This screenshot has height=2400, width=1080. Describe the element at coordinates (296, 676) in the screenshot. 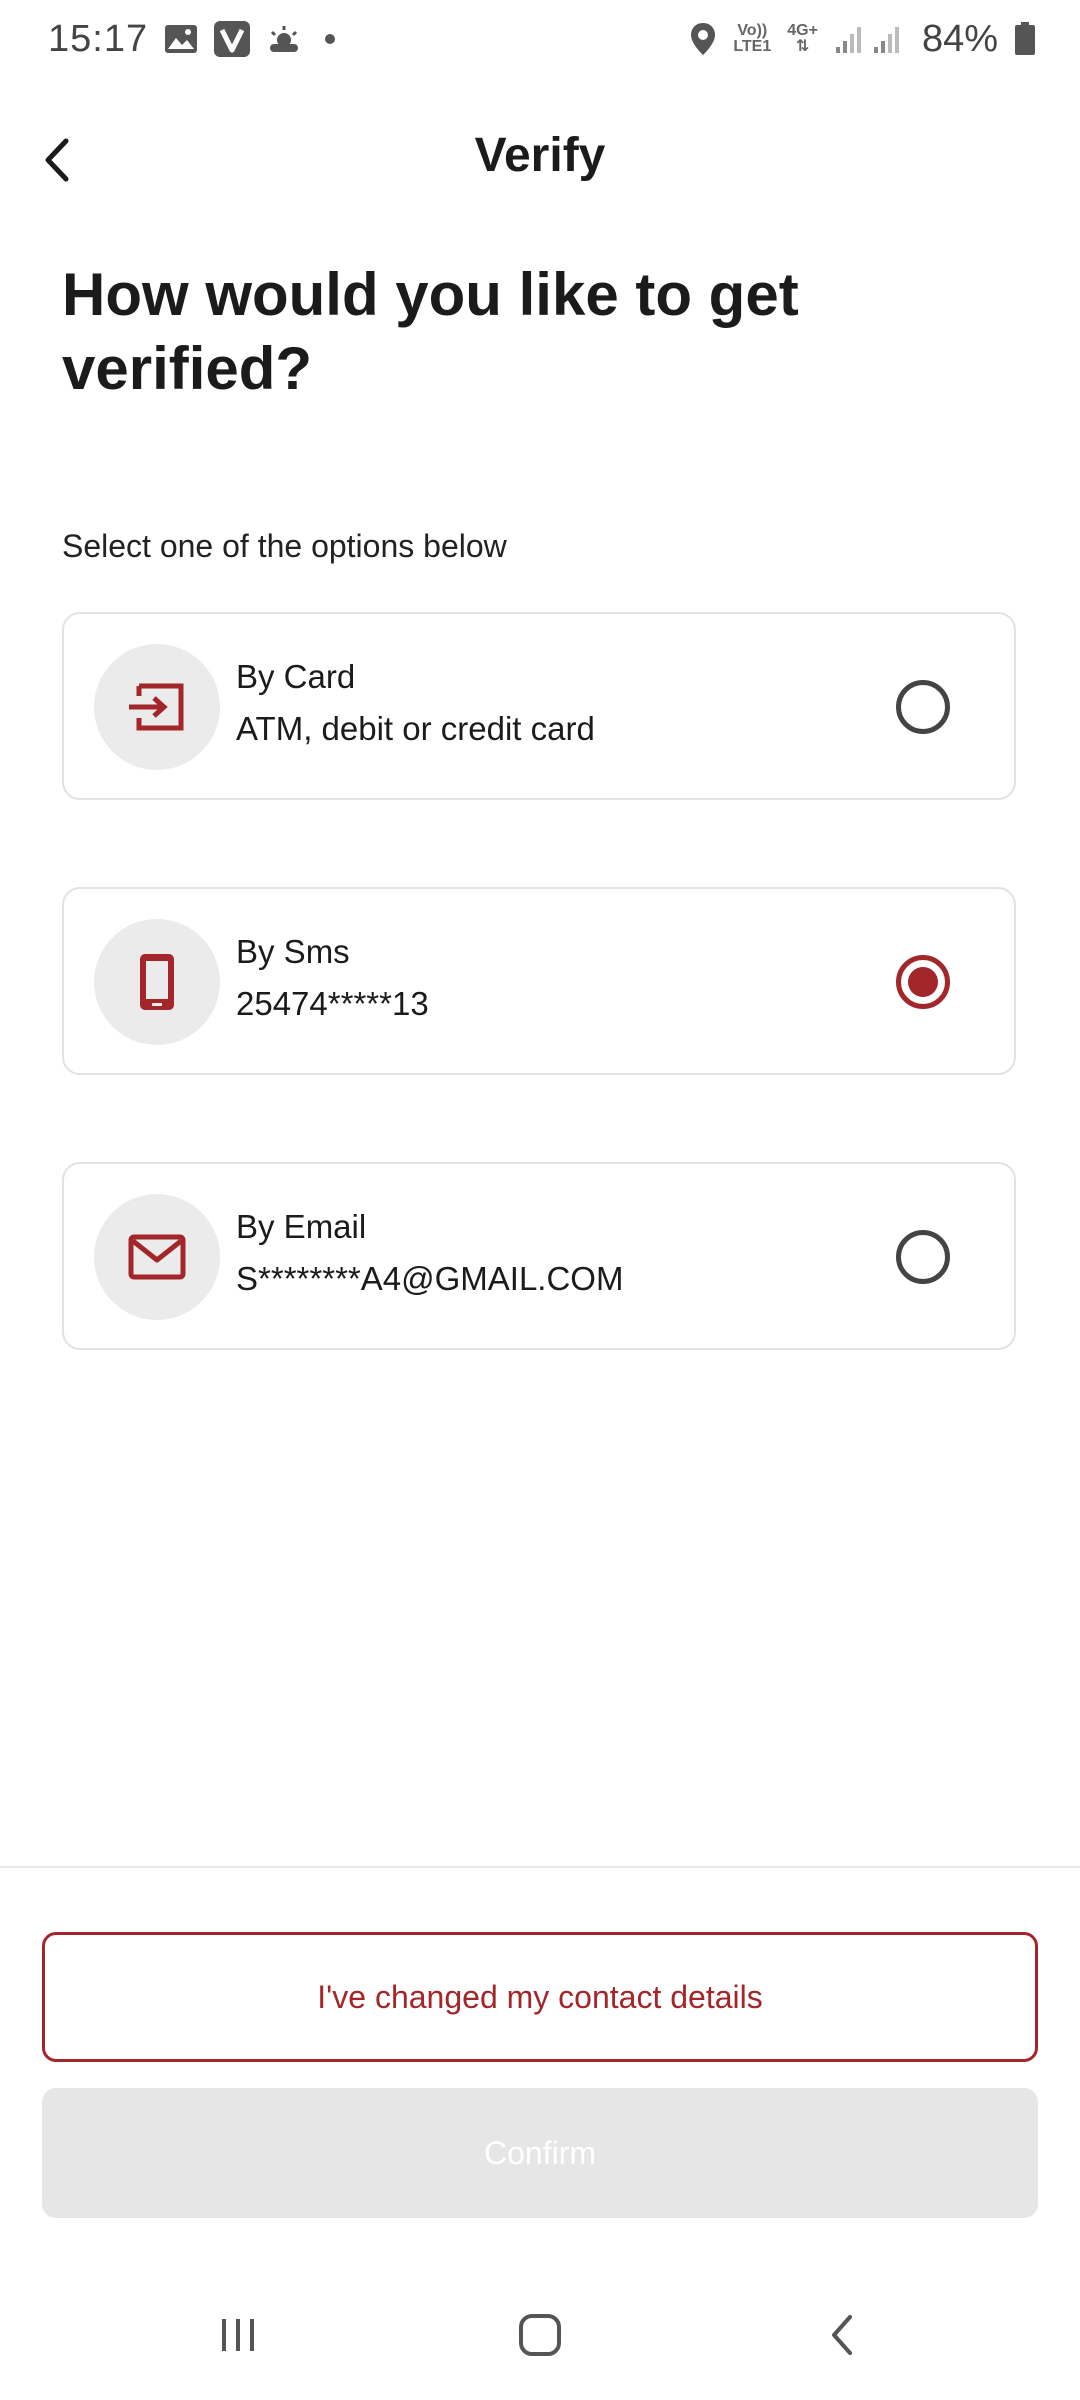

I see `option-card-title: By Card` at that location.